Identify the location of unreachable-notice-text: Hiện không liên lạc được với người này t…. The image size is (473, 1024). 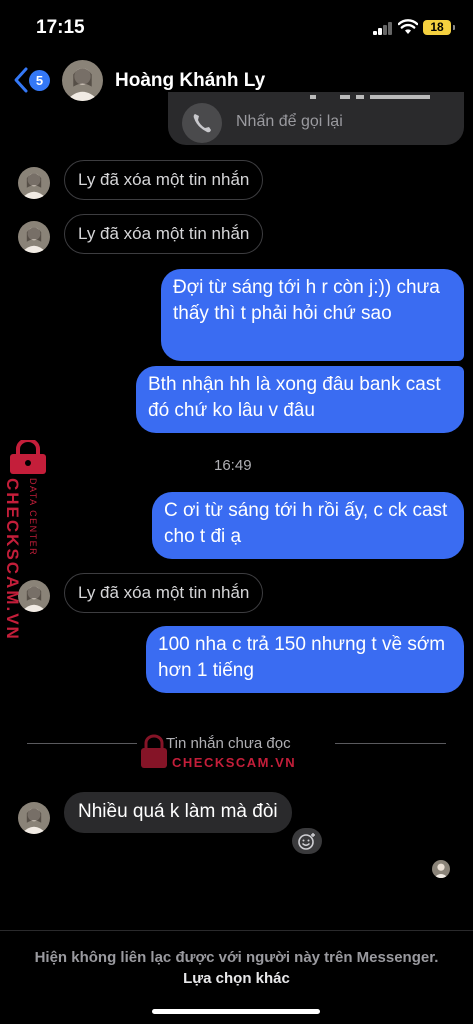
(236, 957).